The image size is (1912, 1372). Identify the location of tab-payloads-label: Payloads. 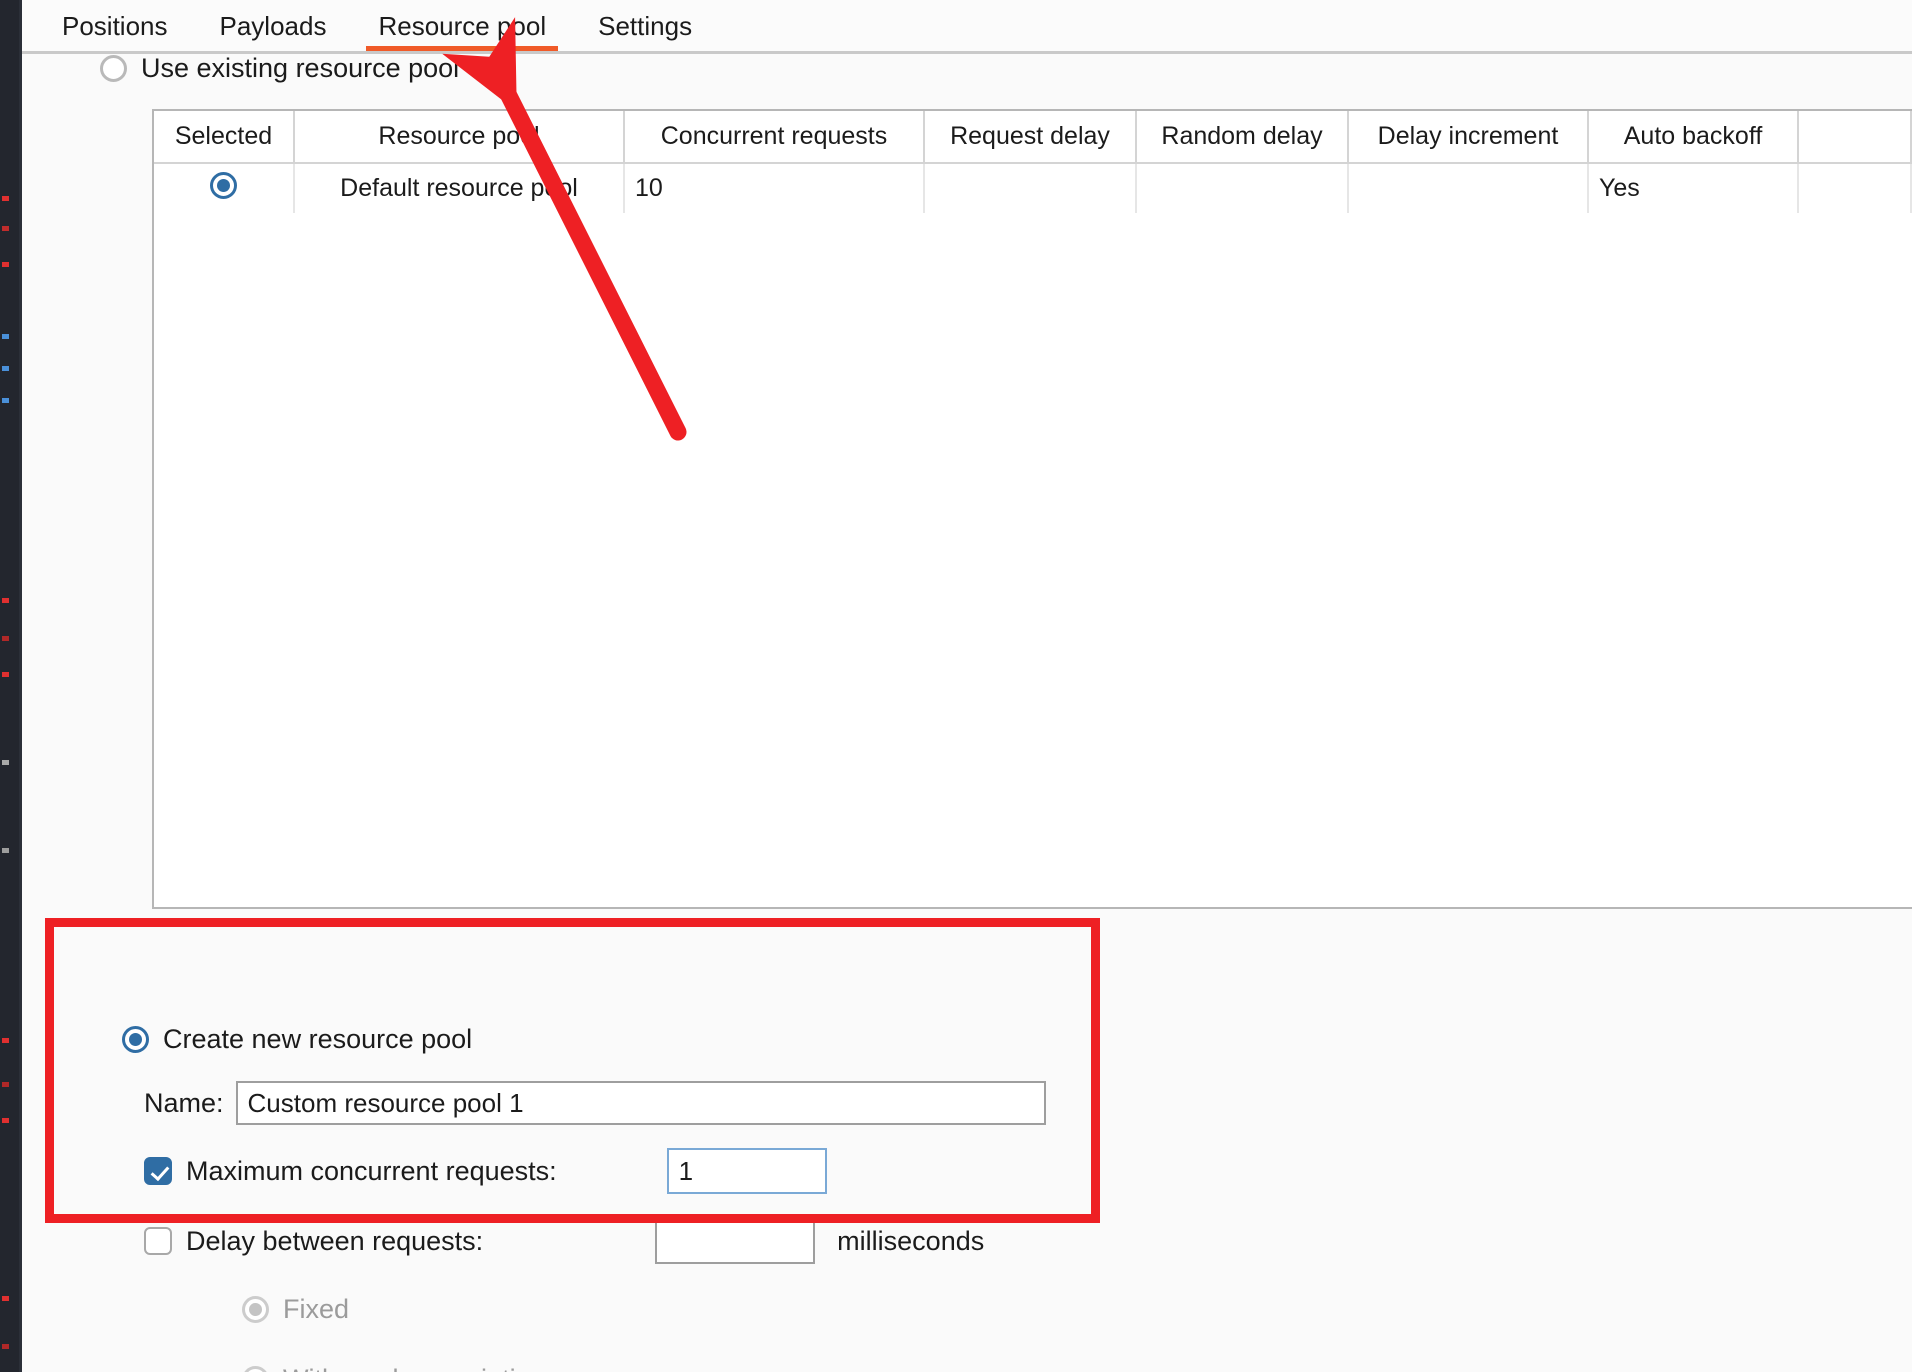
(273, 26).